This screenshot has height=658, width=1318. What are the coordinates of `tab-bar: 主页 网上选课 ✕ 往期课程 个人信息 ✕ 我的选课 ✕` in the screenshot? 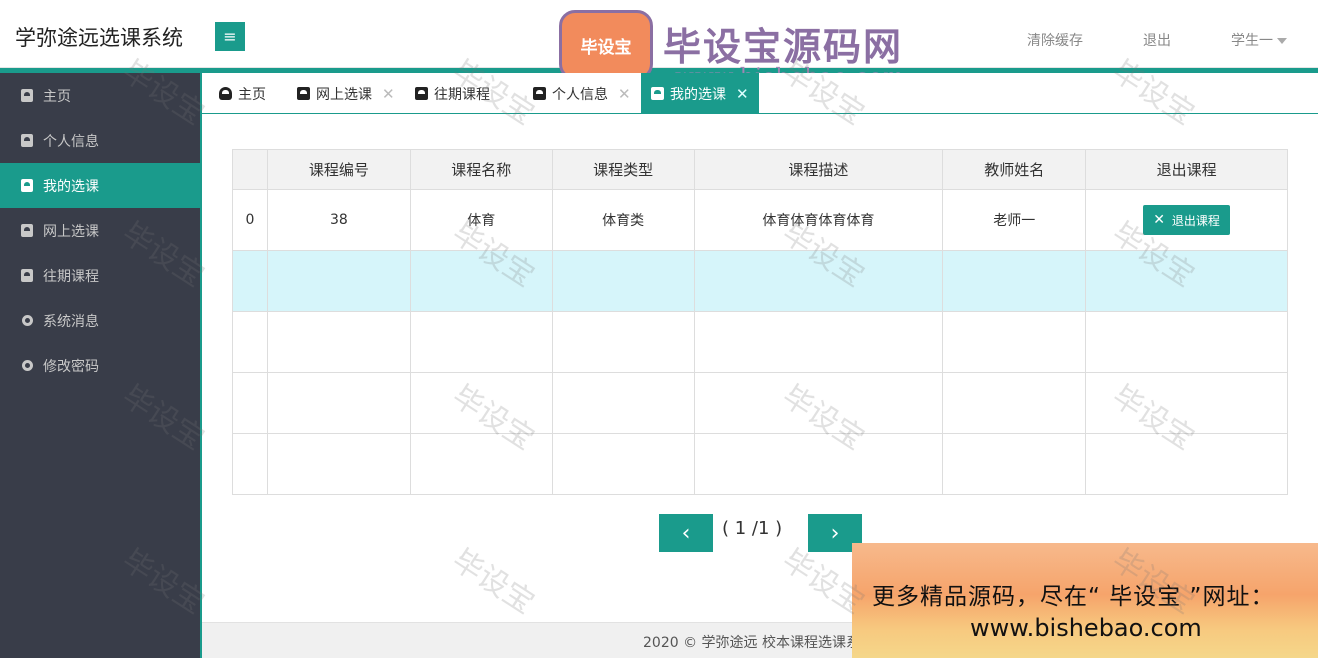 It's located at (760, 93).